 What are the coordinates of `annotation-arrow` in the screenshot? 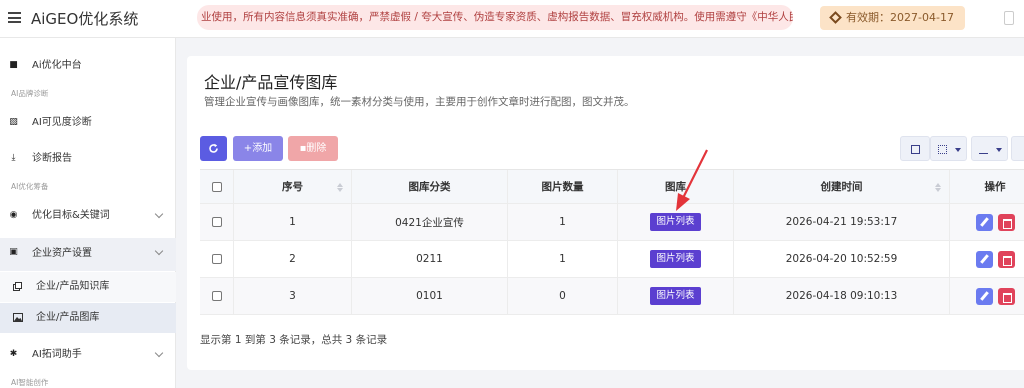 It's located at (692, 180).